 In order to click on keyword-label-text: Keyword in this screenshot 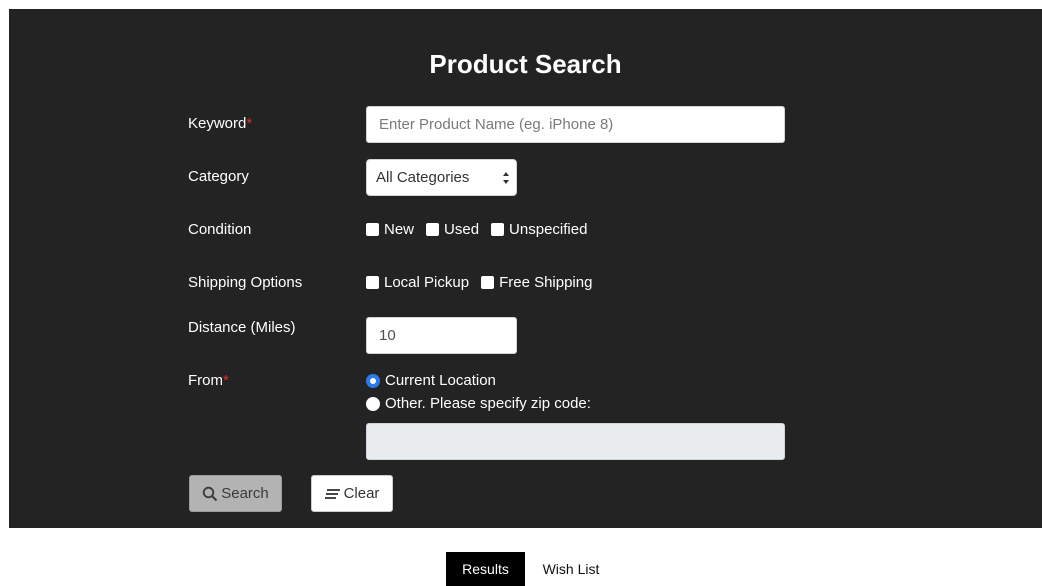, I will do `click(217, 123)`.